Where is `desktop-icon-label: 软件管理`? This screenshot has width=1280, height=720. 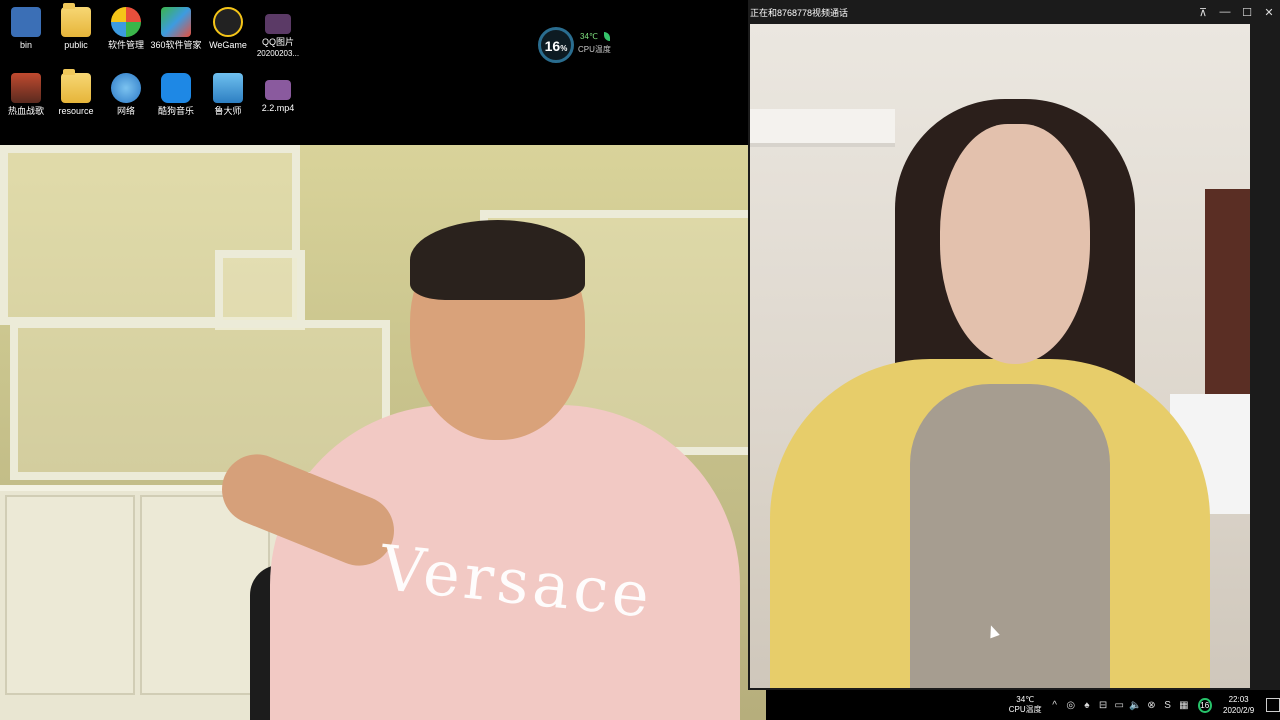
desktop-icon-label: 软件管理 is located at coordinates (125, 45).